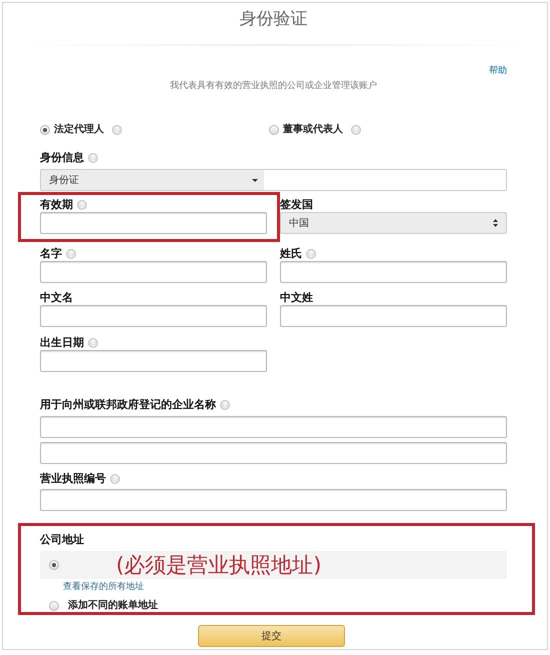  Describe the element at coordinates (273, 180) in the screenshot. I see `id-type-select: 身份证` at that location.